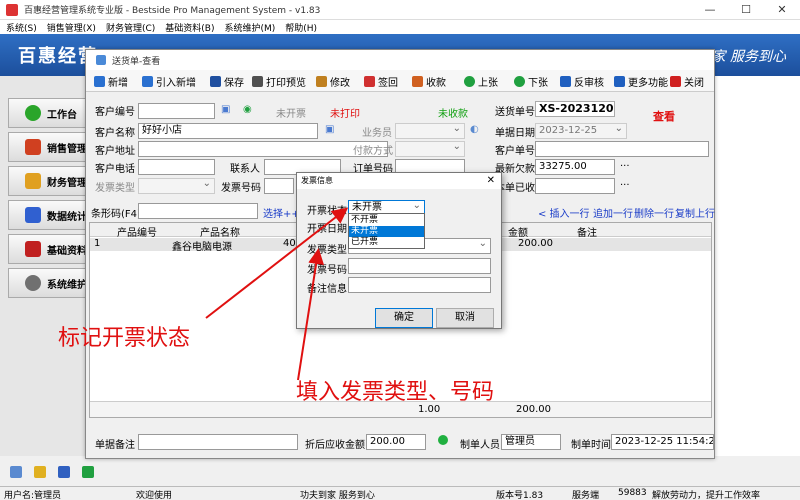 The height and width of the screenshot is (500, 800). Describe the element at coordinates (706, 495) in the screenshot. I see `status-ad: 解放劳动力，提升工作效率` at that location.